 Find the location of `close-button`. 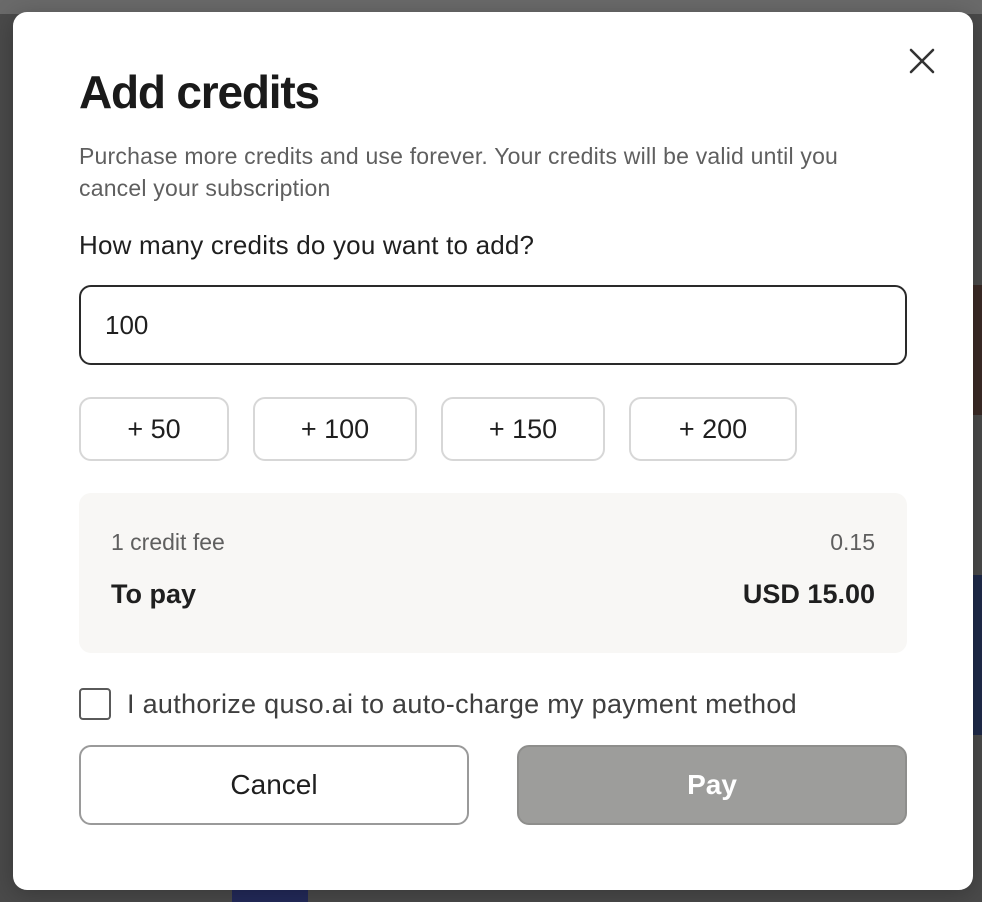

close-button is located at coordinates (922, 61).